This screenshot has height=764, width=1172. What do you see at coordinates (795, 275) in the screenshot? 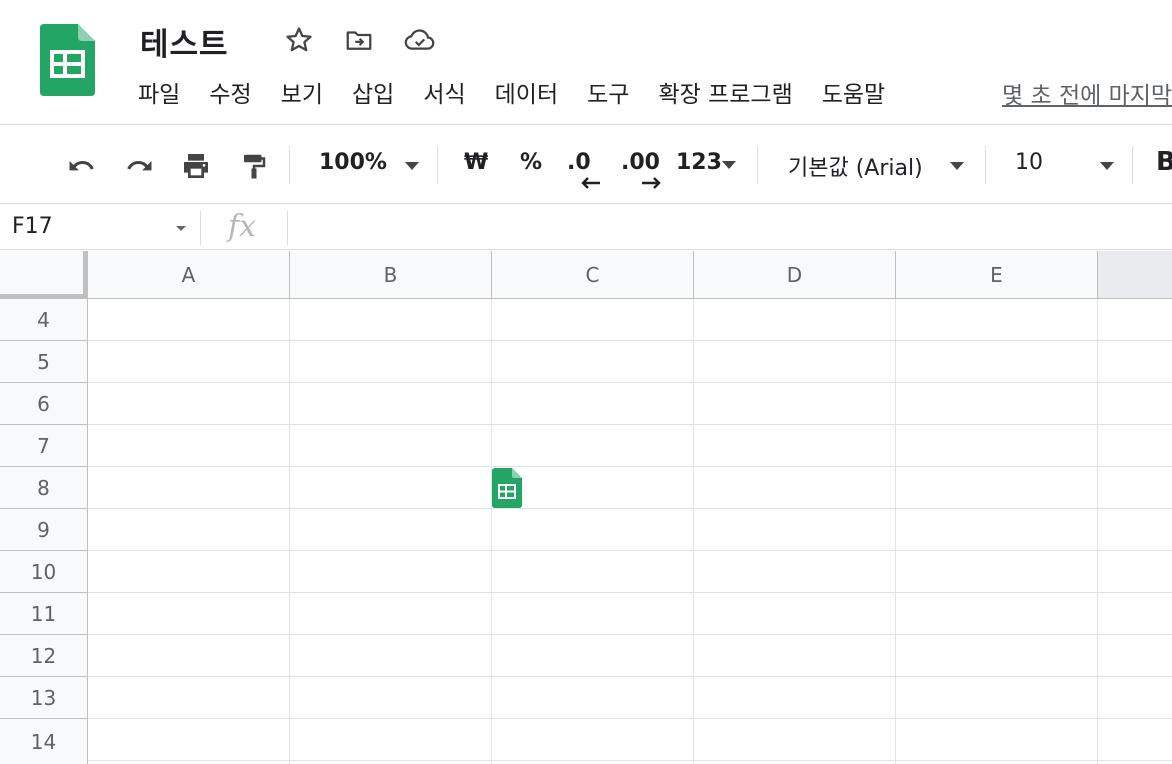
I see `column-header-d: D` at bounding box center [795, 275].